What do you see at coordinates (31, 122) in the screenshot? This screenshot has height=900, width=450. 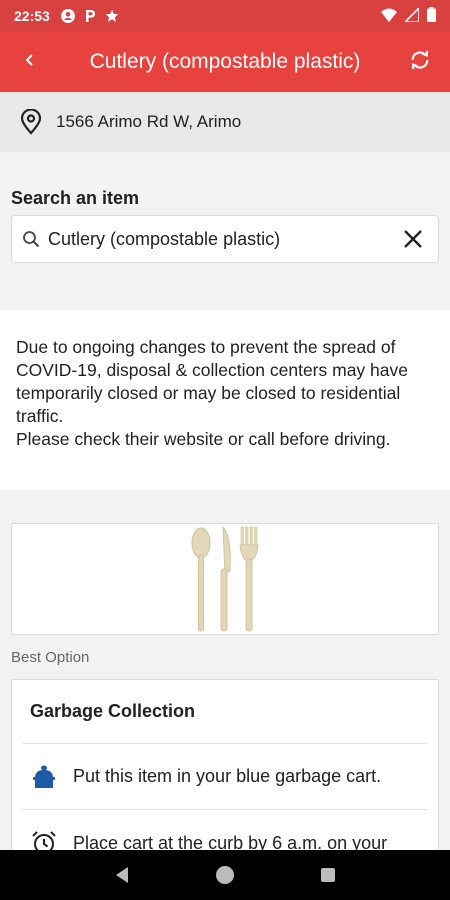 I see `location-pin-icon` at bounding box center [31, 122].